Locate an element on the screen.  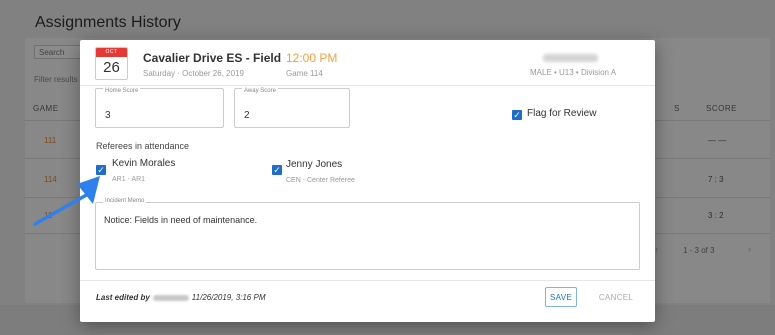
referee-checkbox-1: ✓ is located at coordinates (101, 170).